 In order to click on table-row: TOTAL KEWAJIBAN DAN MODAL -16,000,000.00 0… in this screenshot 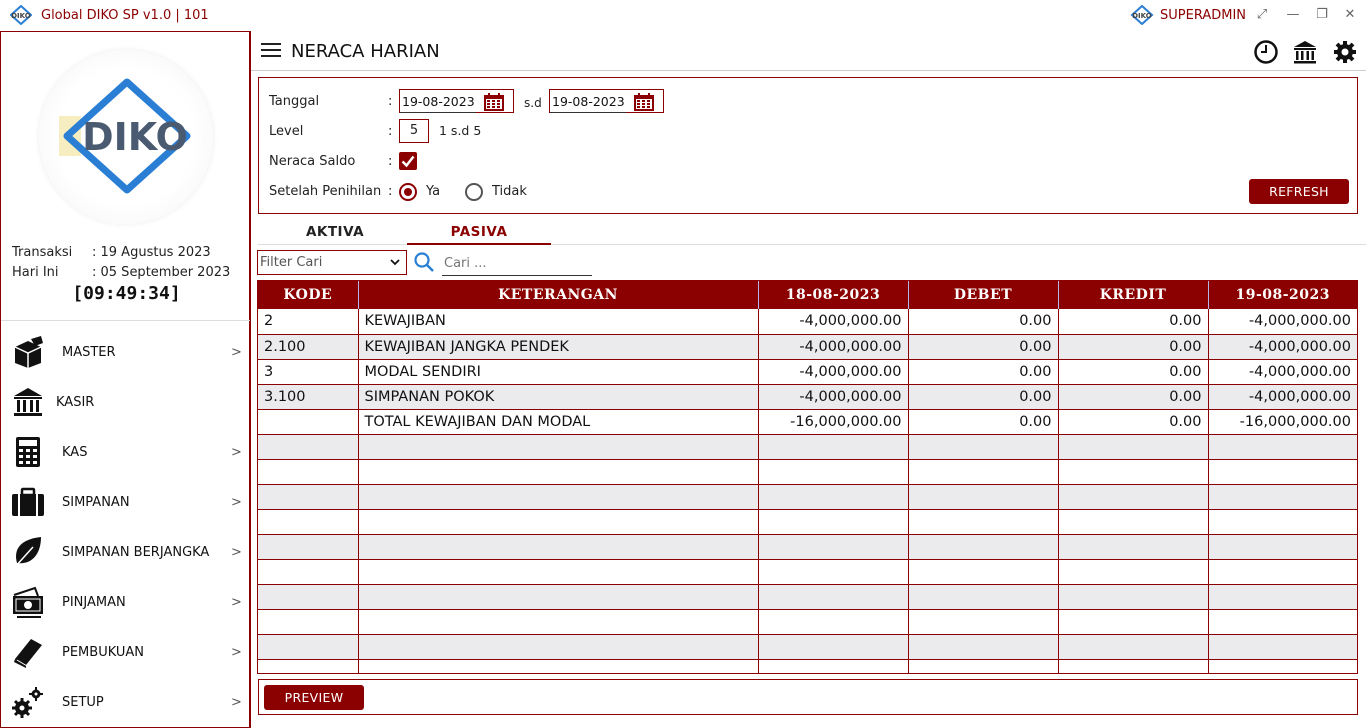, I will do `click(807, 422)`.